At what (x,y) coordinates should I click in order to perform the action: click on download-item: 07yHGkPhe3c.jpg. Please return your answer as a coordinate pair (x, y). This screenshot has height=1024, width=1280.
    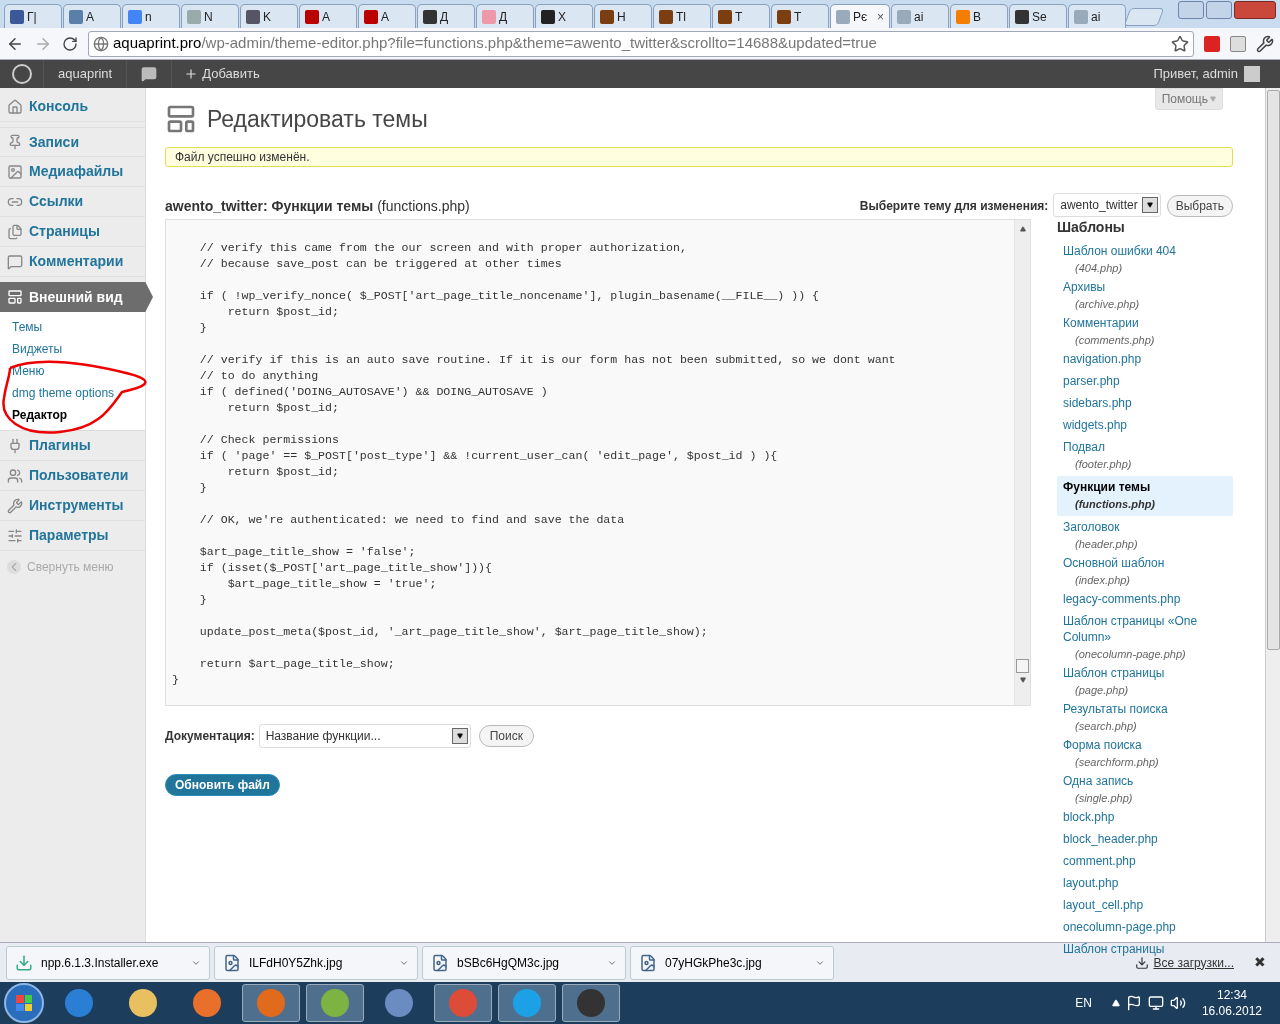
    Looking at the image, I should click on (732, 962).